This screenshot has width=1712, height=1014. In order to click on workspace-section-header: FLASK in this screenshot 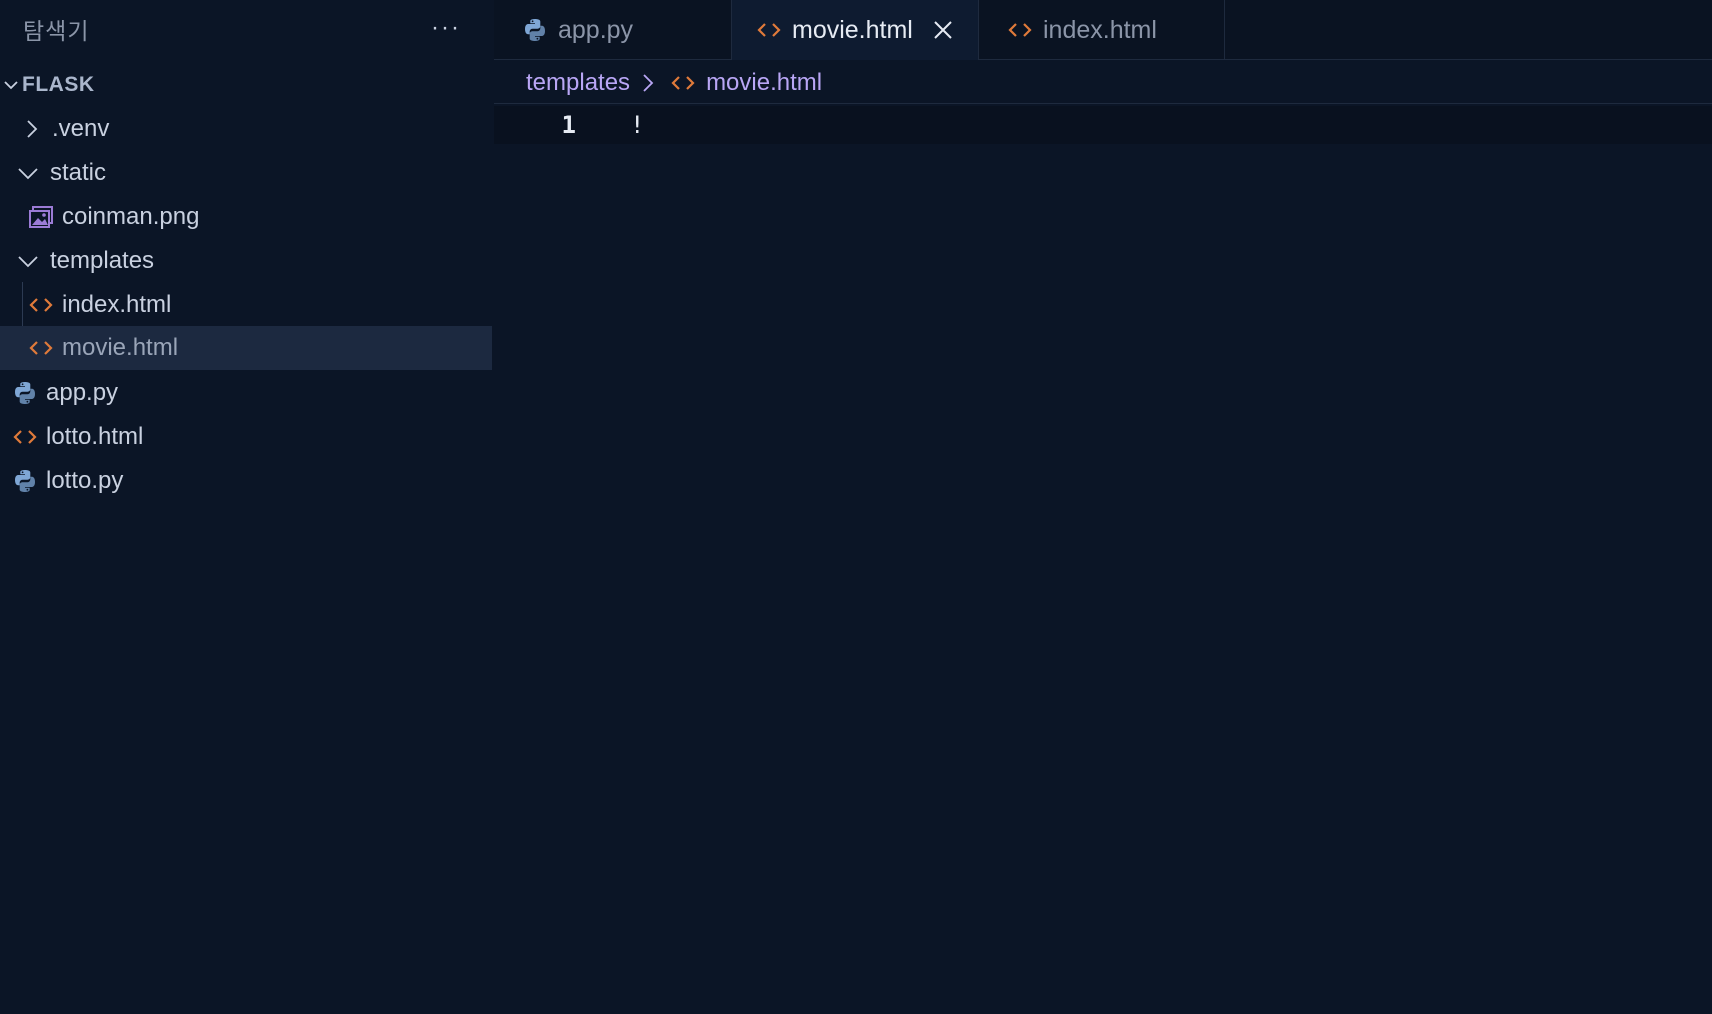, I will do `click(246, 85)`.